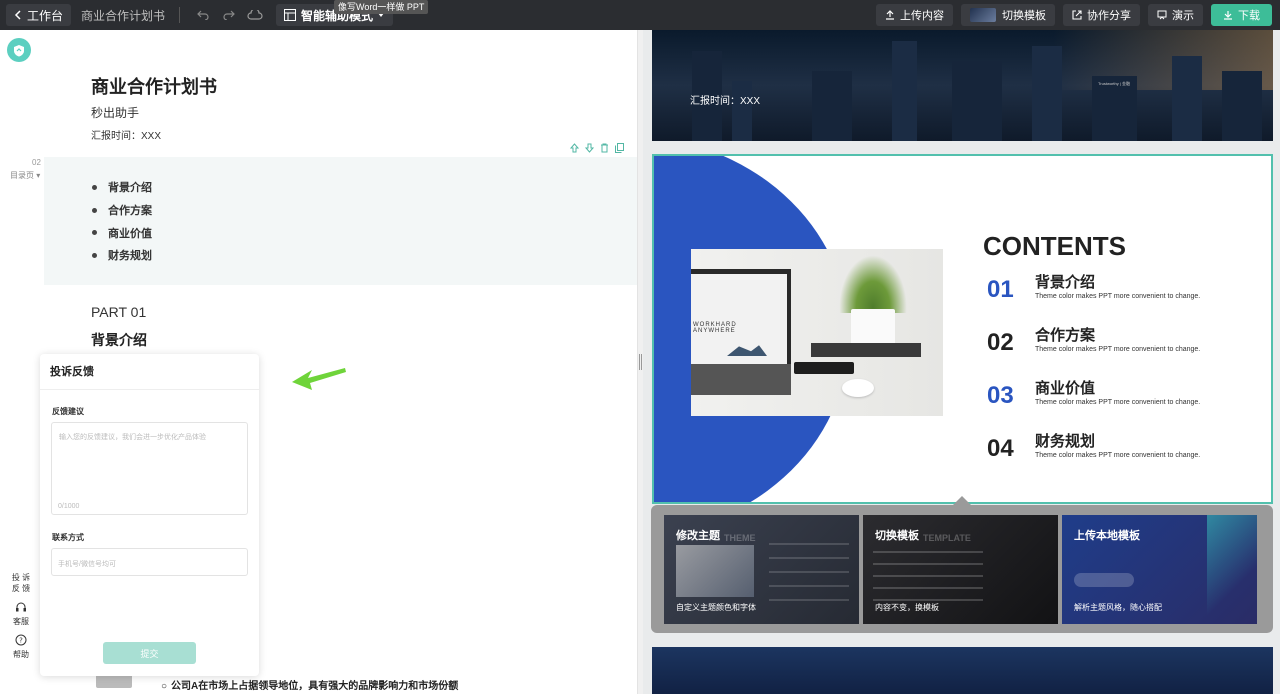 The height and width of the screenshot is (694, 1280). Describe the element at coordinates (21, 583) in the screenshot. I see `complaint-feedback-button: 投 诉 反 馈` at that location.